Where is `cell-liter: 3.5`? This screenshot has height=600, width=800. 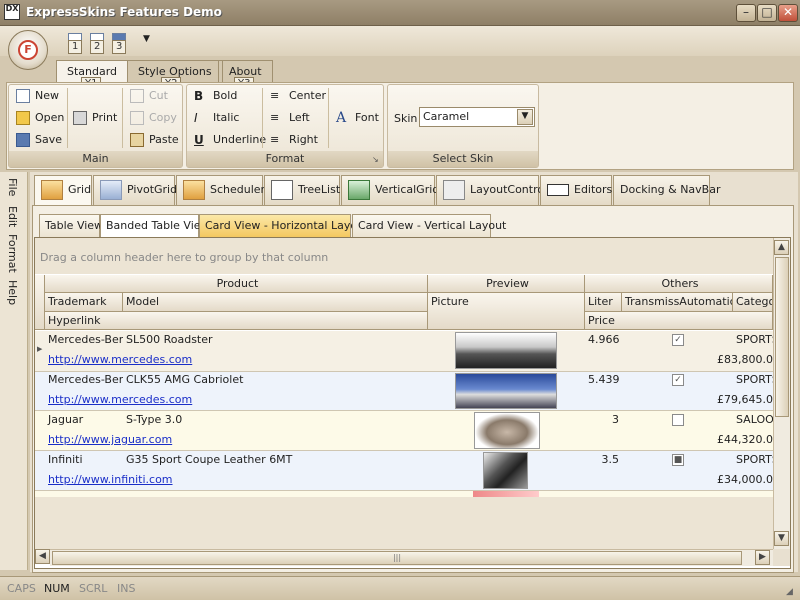
cell-liter: 3.5 is located at coordinates (603, 460).